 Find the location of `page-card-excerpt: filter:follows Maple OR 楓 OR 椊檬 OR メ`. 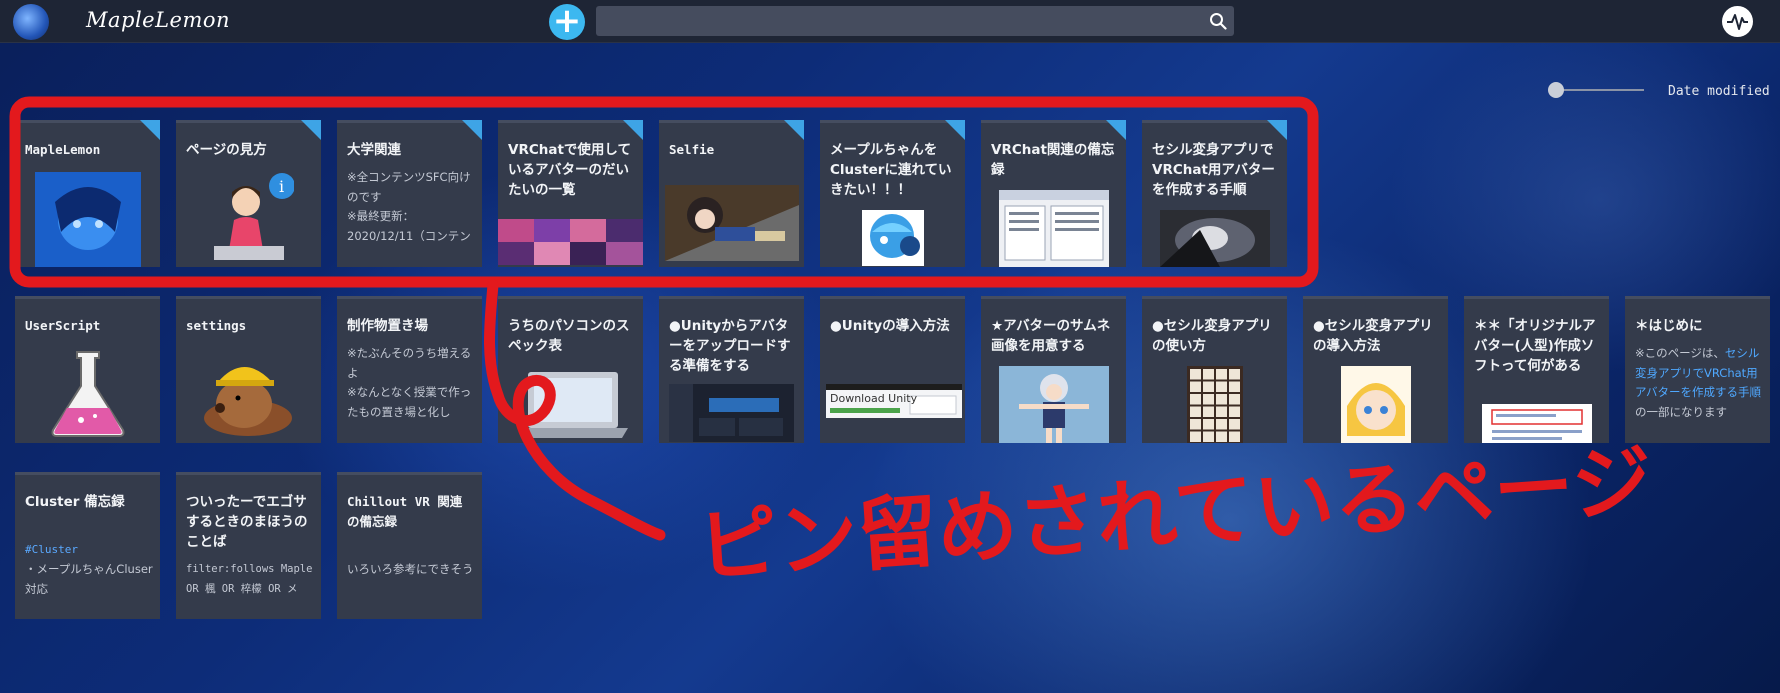

page-card-excerpt: filter:follows Maple OR 楓 OR 椊檬 OR メ is located at coordinates (250, 579).